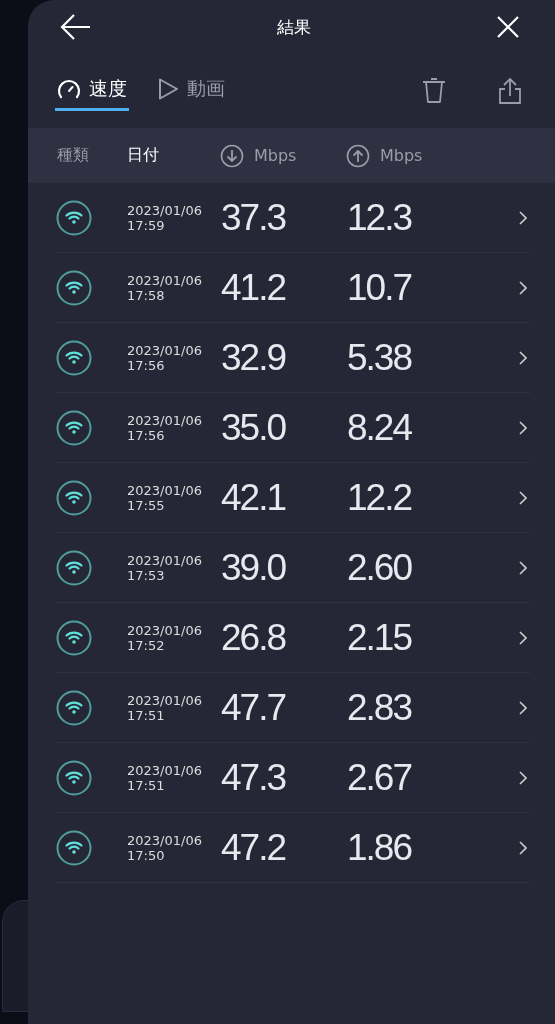 This screenshot has height=1024, width=555. I want to click on download-speed: 42.1, so click(254, 497).